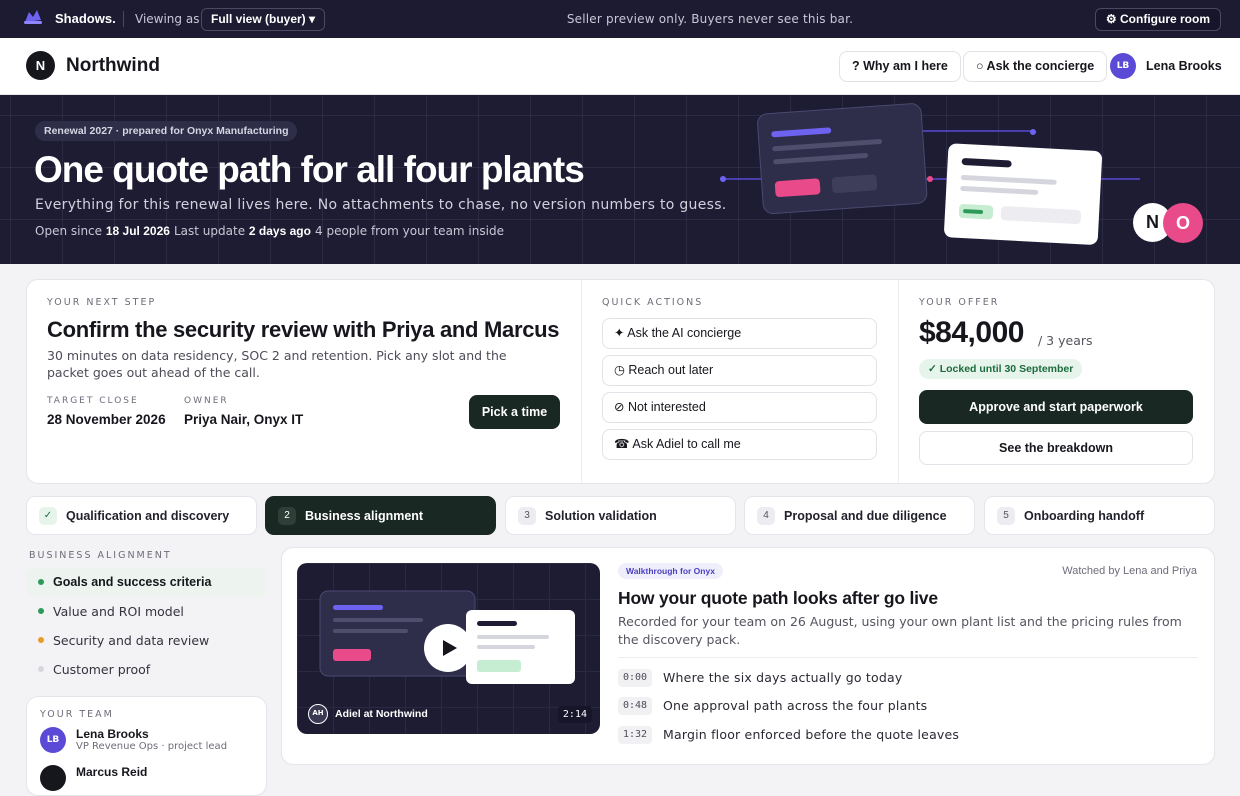  I want to click on stage-business-alignment: 2 Business alignment, so click(380, 515).